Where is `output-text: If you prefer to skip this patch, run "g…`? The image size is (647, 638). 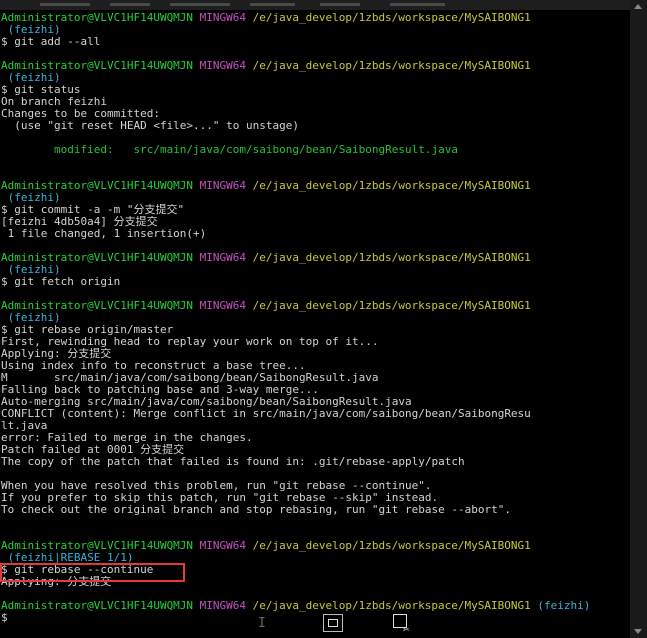 output-text: If you prefer to skip this patch, run "g… is located at coordinates (220, 498).